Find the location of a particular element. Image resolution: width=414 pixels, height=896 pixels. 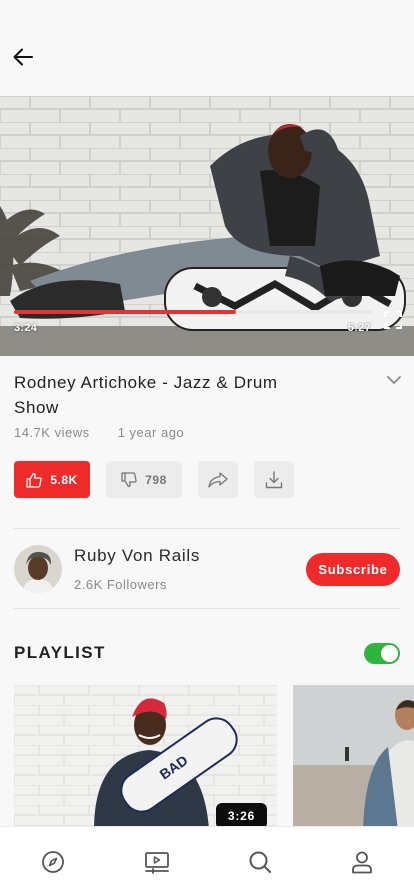

dislike-button: 798 is located at coordinates (144, 479).